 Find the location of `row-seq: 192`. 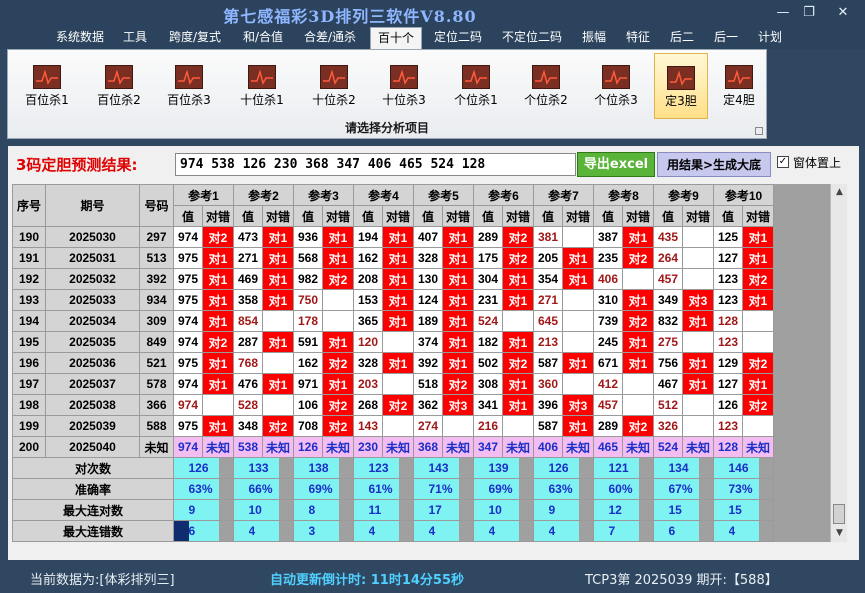

row-seq: 192 is located at coordinates (29, 279).